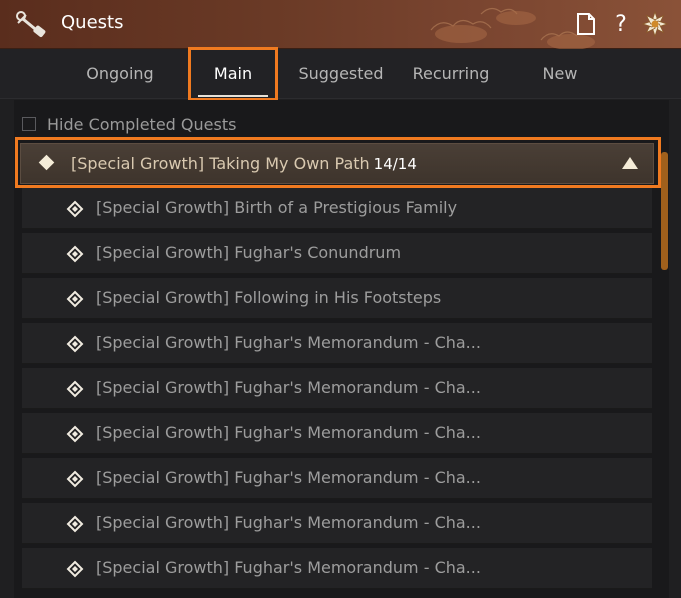  Describe the element at coordinates (142, 124) in the screenshot. I see `hide-completed-label: Hide Completed Quests` at that location.